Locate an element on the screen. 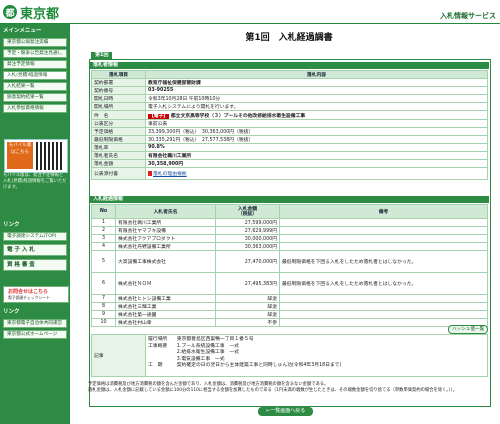 The width and height of the screenshot is (500, 424). row-value: 教育庁福祉保健部管財課 is located at coordinates (316, 82).